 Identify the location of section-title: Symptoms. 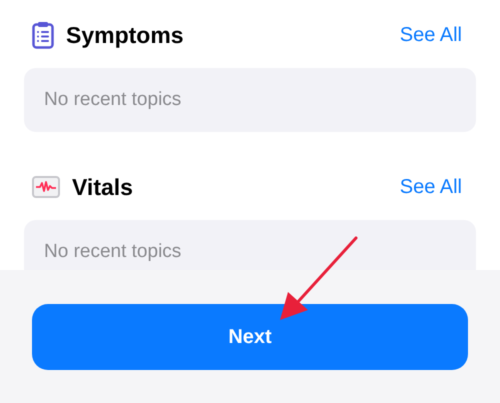
(125, 35).